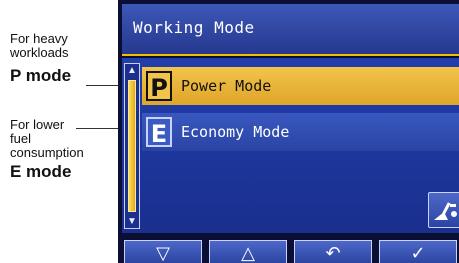 The width and height of the screenshot is (459, 263). I want to click on annotation-e-mode: E mode, so click(41, 171).